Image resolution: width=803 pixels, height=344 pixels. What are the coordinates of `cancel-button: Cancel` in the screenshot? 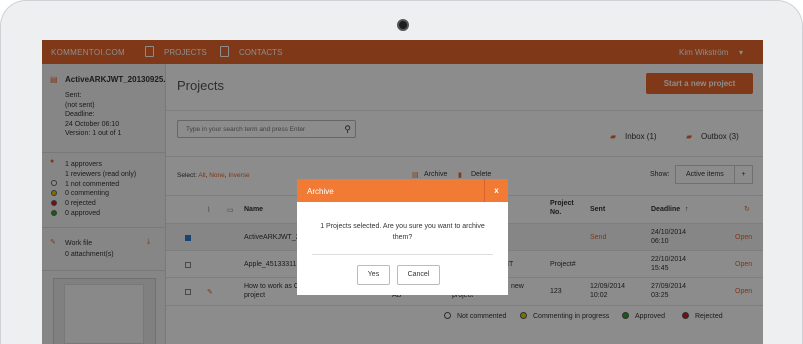 It's located at (418, 275).